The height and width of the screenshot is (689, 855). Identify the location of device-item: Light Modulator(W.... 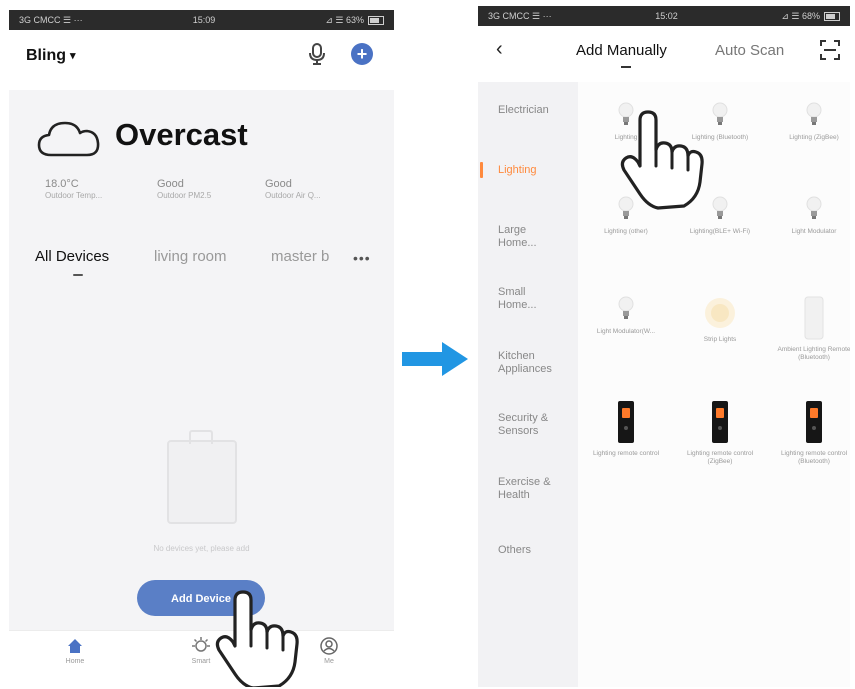
(626, 316).